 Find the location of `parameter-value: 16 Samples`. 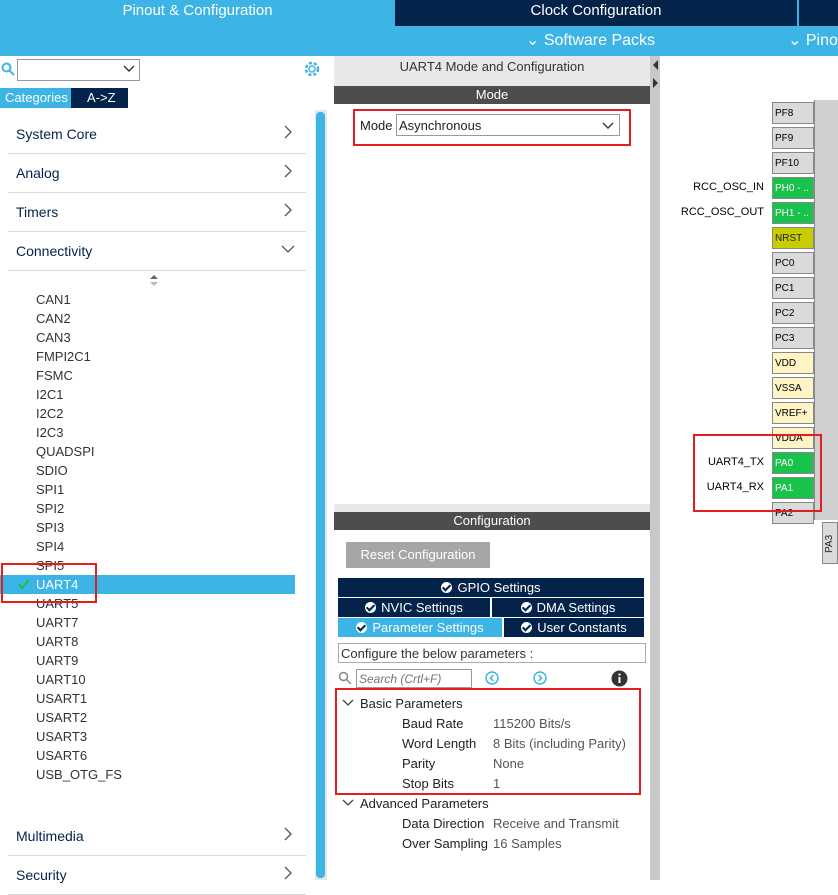

parameter-value: 16 Samples is located at coordinates (527, 843).